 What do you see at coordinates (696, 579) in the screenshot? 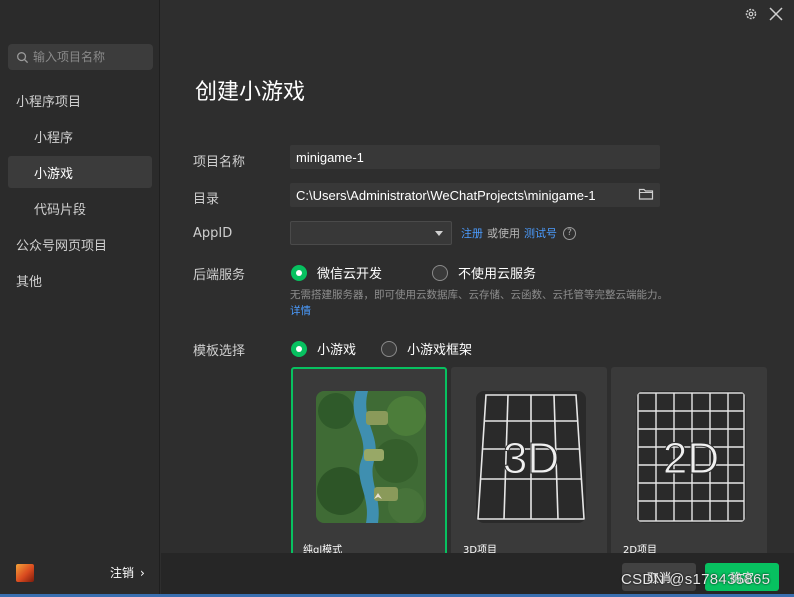
I see `watermark: CSDN @s178435865` at bounding box center [696, 579].